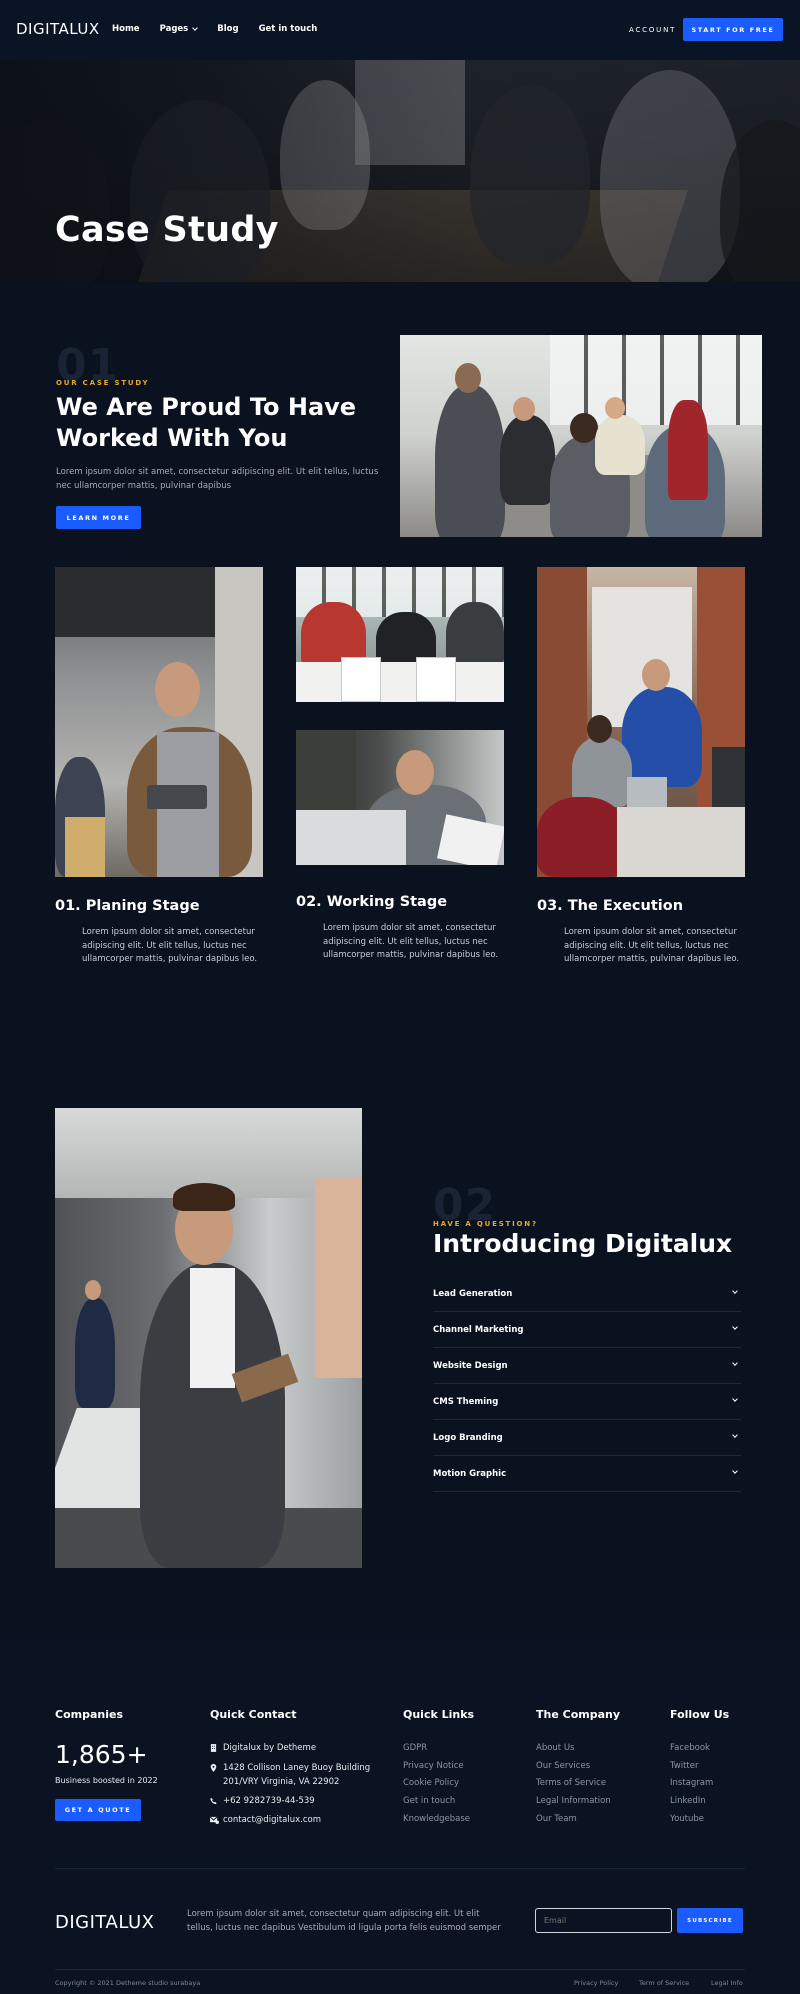 Image resolution: width=800 pixels, height=1994 pixels. Describe the element at coordinates (587, 1474) in the screenshot. I see `accordion-item-motion-graphic: Motion Graphic` at that location.